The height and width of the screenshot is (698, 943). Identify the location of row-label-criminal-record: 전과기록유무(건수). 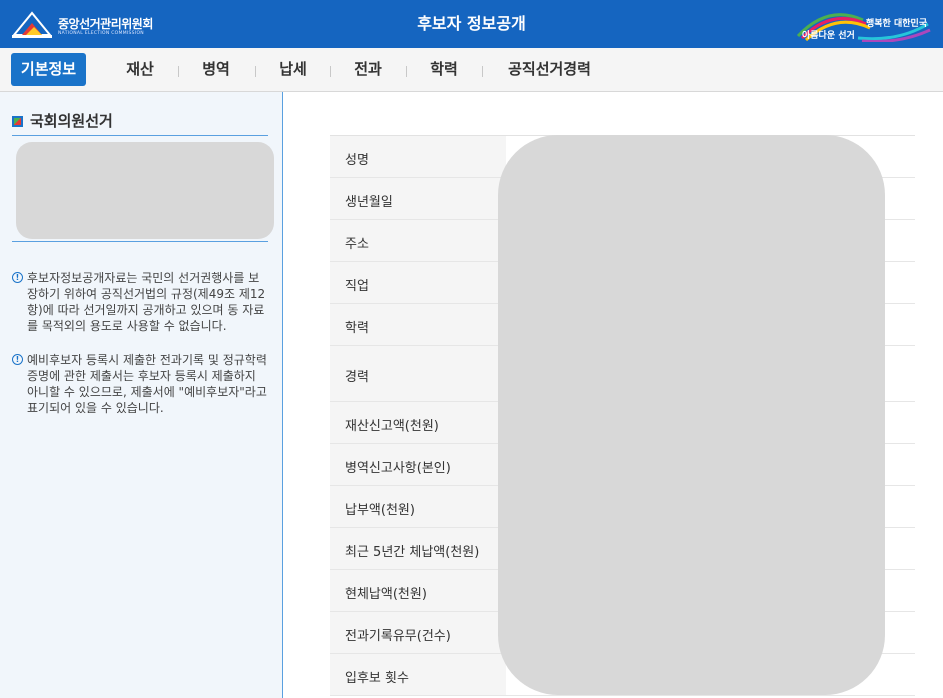
(398, 636).